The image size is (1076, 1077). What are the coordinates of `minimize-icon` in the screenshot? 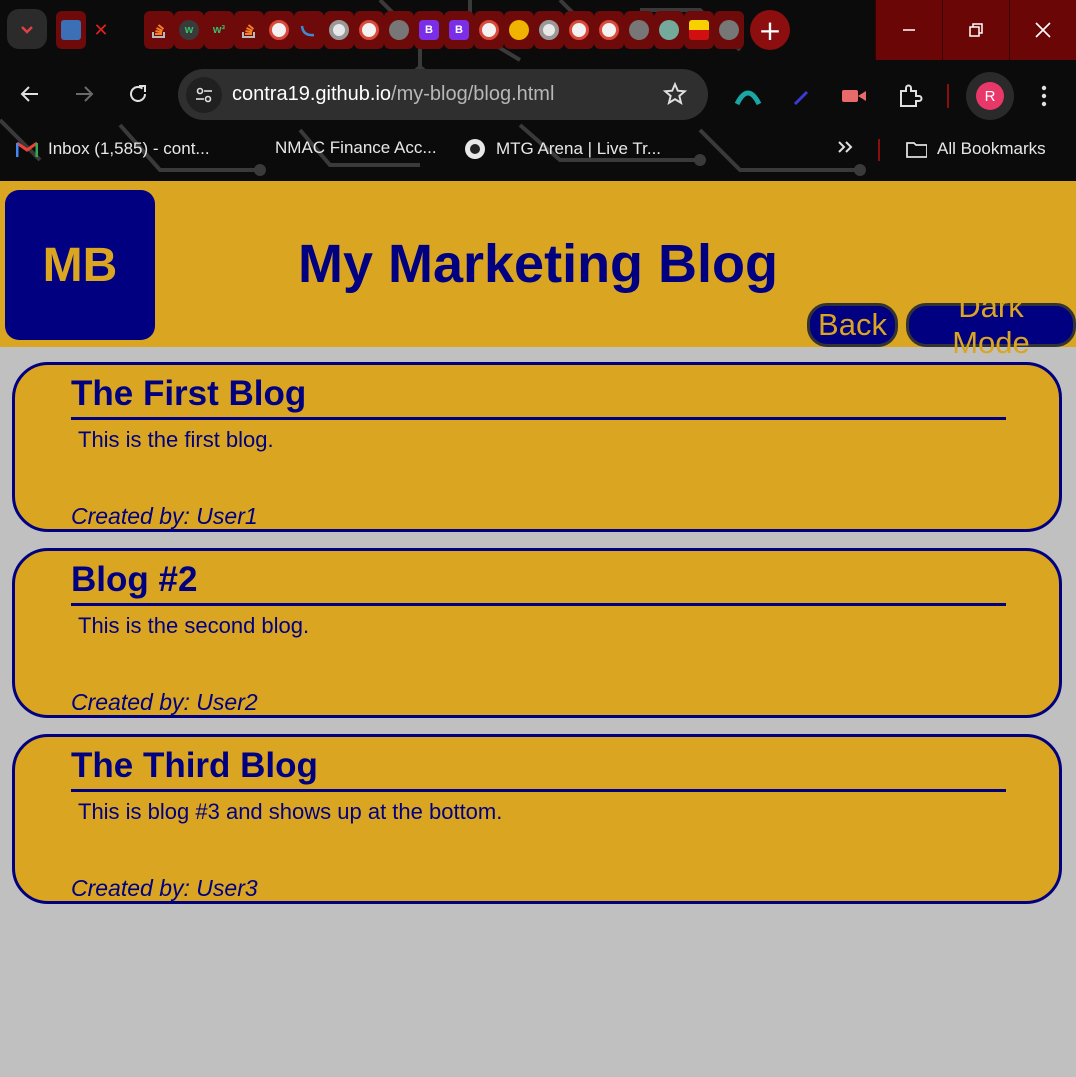 It's located at (909, 30).